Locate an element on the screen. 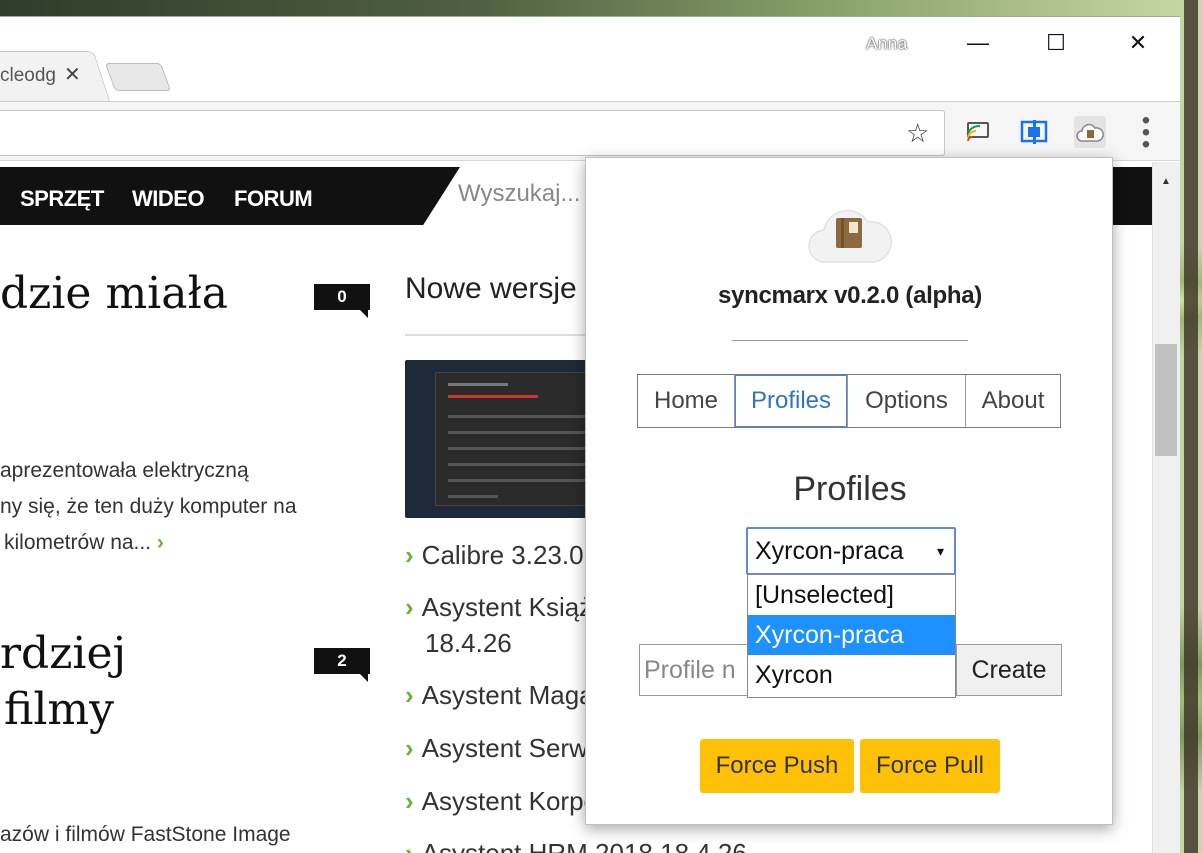 This screenshot has height=853, width=1202. title-bar: cleodg ✕ Anna — ☐ ✕ is located at coordinates (590, 59).